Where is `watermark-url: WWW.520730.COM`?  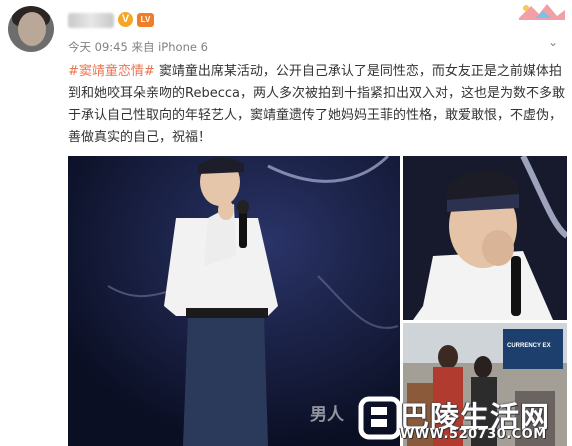
watermark-url: WWW.520730.COM is located at coordinates (473, 434).